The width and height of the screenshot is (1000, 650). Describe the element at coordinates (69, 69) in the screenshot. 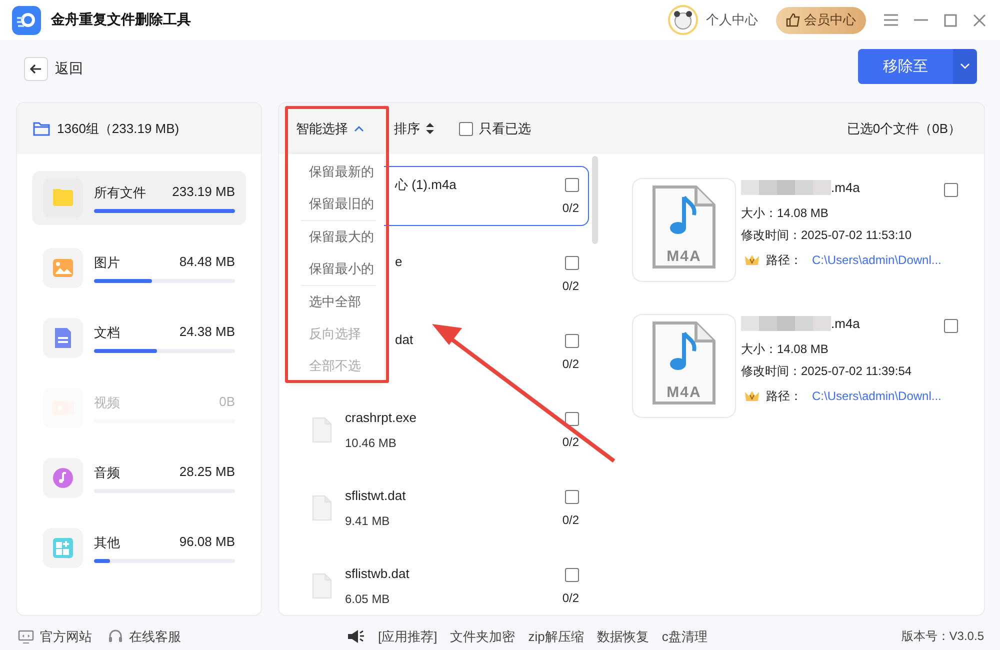

I see `back-label: 返回` at that location.